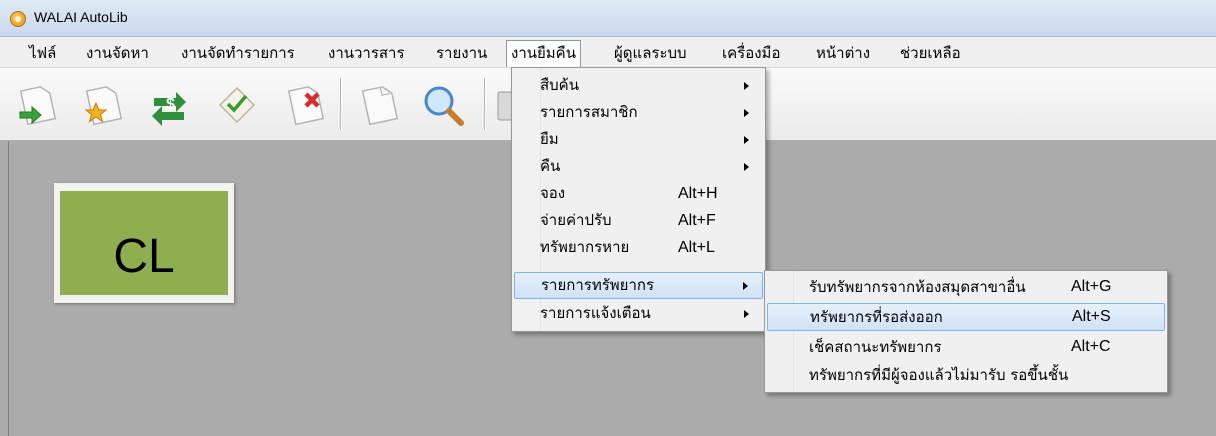 The width and height of the screenshot is (1216, 436). What do you see at coordinates (117, 53) in the screenshot?
I see `menu-acquisition: งานจัดหา` at bounding box center [117, 53].